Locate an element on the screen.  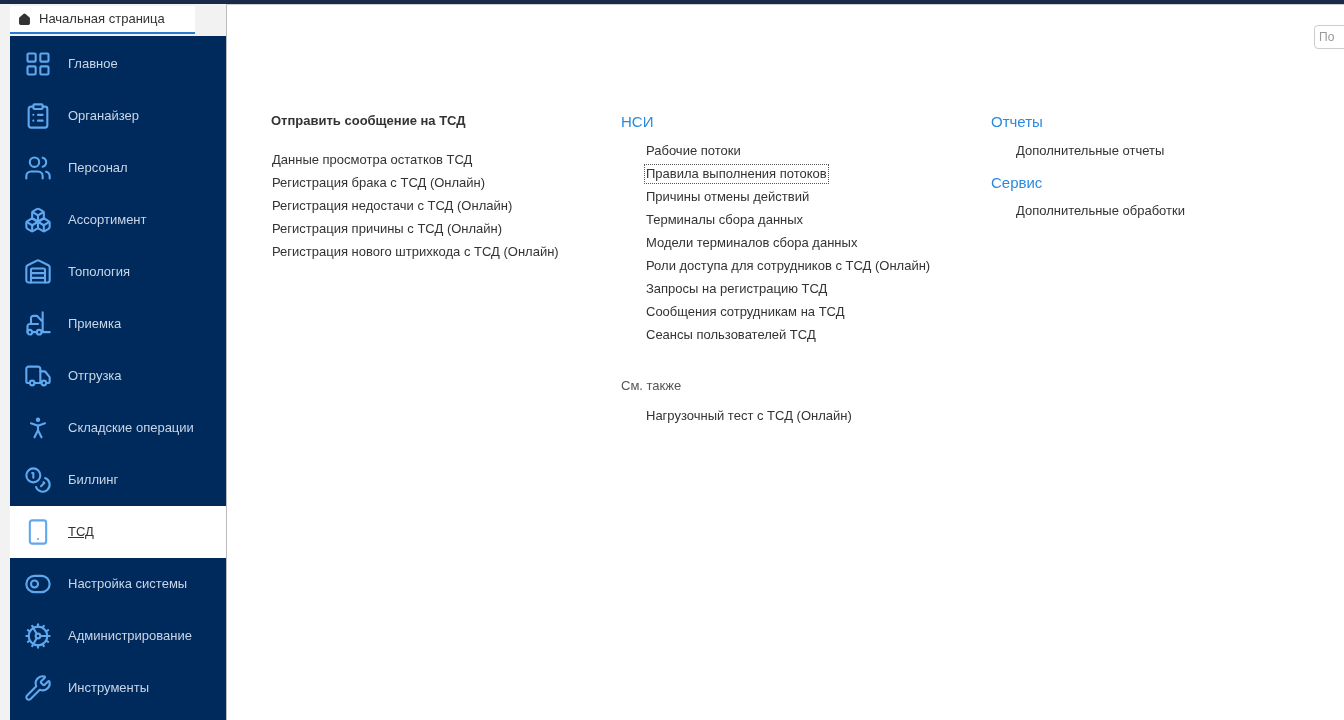
menu-link: Терминалы сбора данных is located at coordinates (725, 219).